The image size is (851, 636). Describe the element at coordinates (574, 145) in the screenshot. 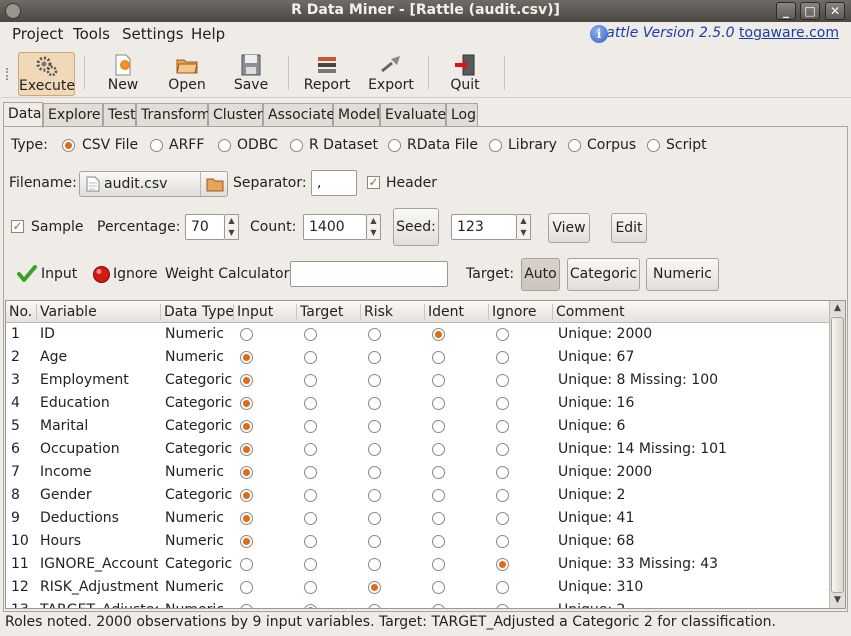

I see `type-radio-corpus` at that location.